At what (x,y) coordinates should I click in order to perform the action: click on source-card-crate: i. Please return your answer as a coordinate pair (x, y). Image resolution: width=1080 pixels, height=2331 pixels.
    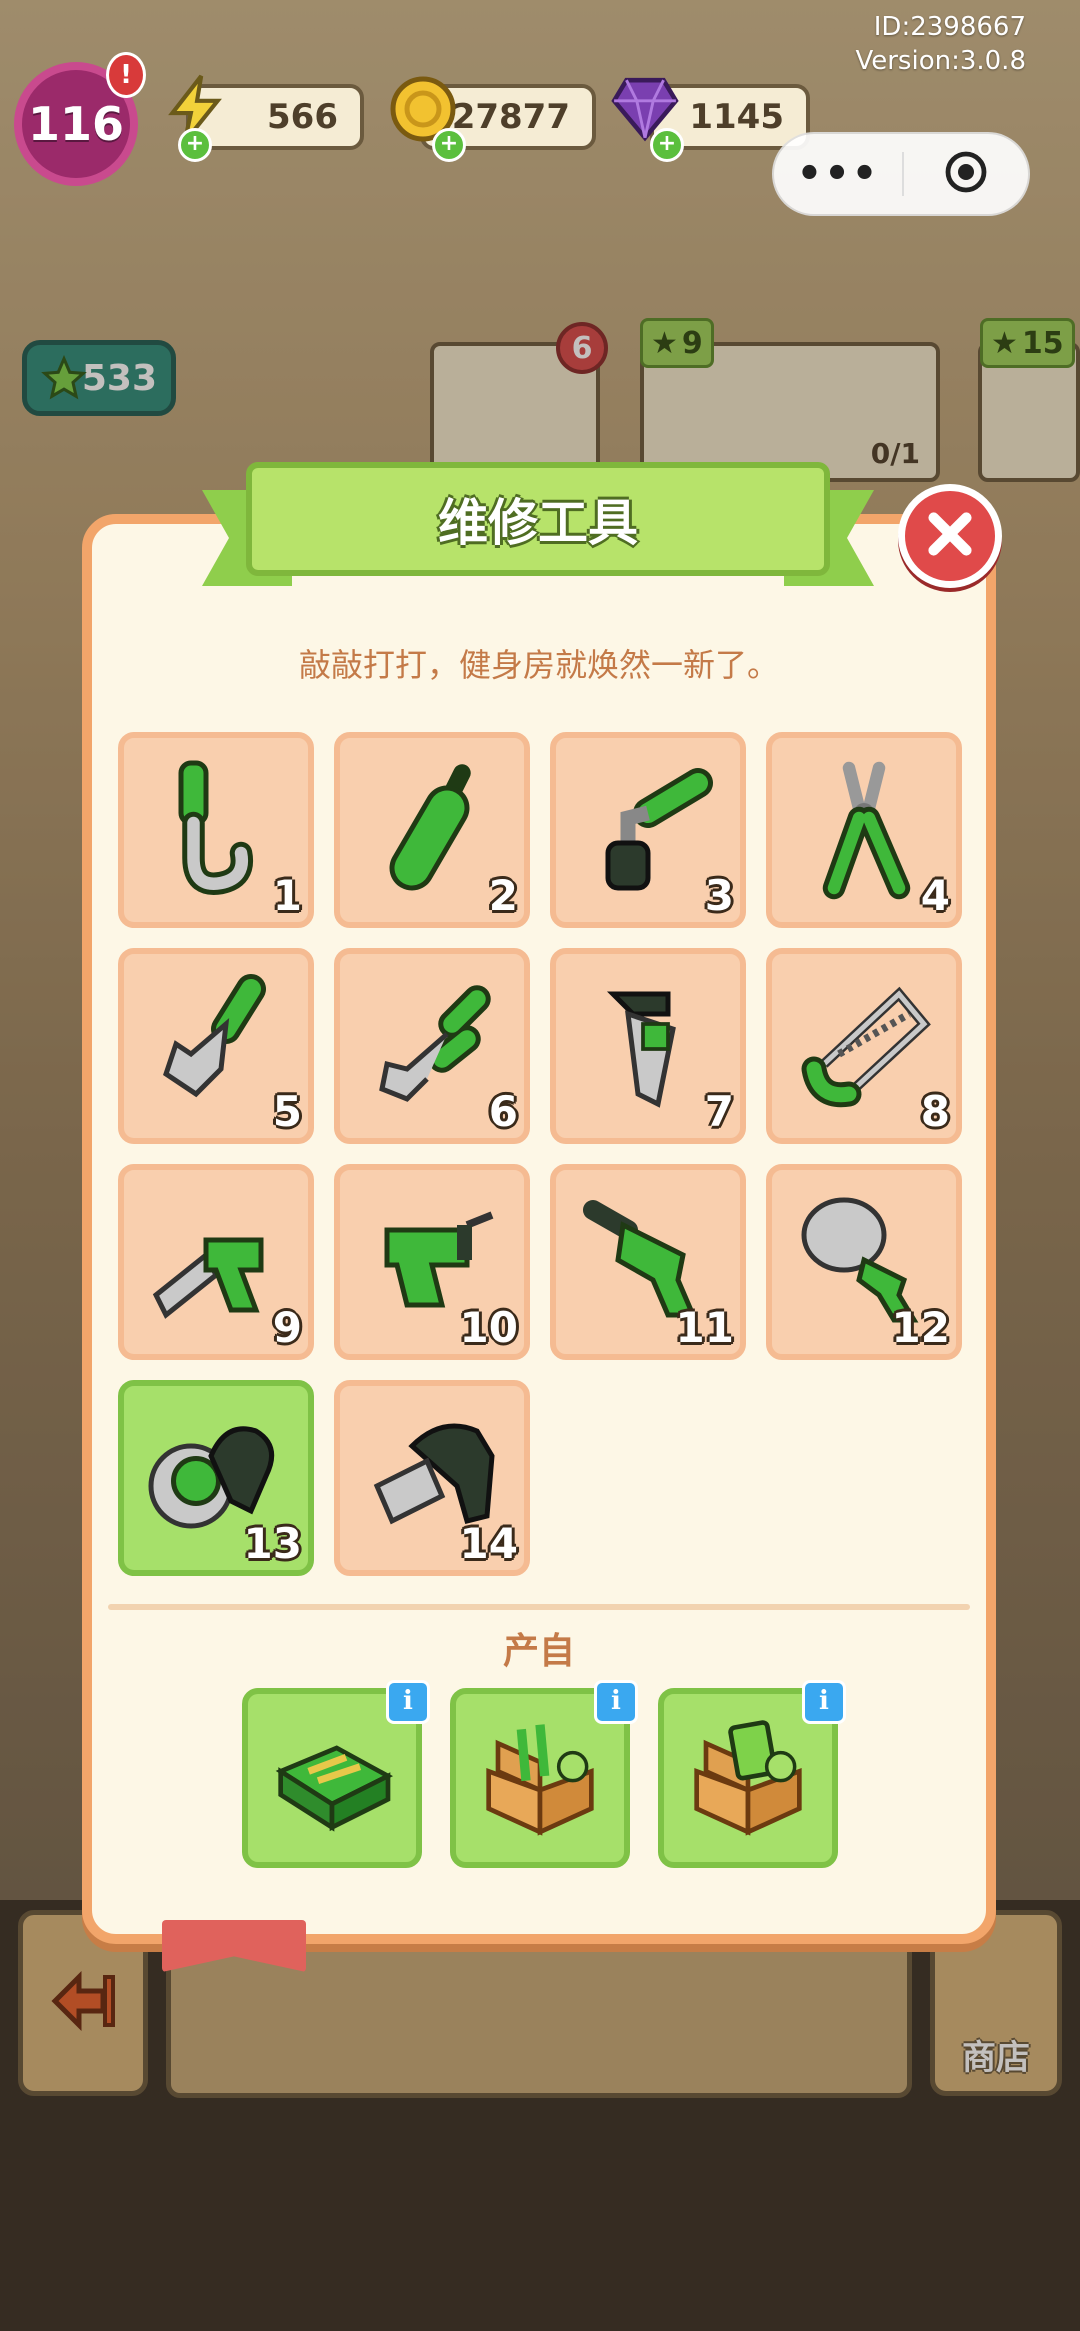
    Looking at the image, I should click on (752, 1774).